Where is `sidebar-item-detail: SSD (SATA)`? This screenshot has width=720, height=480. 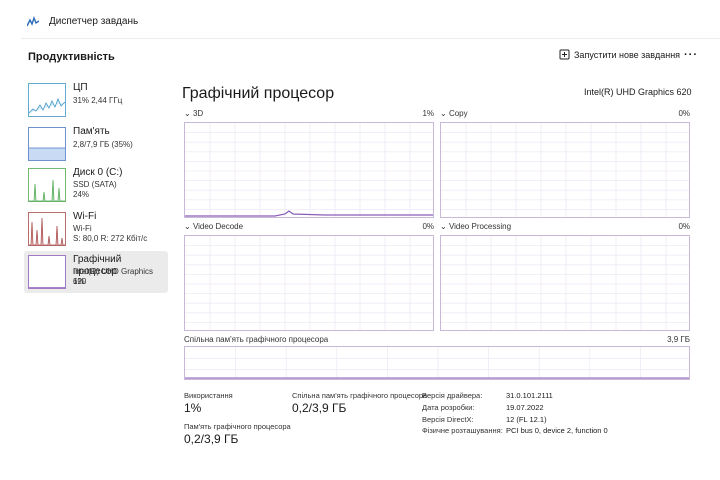 sidebar-item-detail: SSD (SATA) is located at coordinates (95, 184).